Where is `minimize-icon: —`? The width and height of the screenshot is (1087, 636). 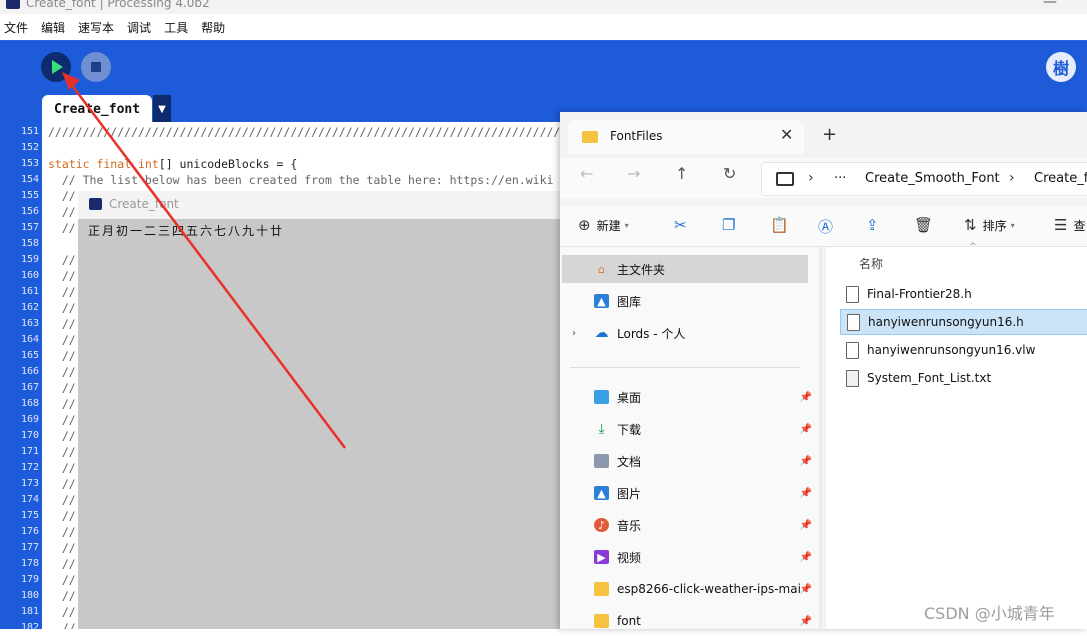 minimize-icon: — is located at coordinates (1050, 5).